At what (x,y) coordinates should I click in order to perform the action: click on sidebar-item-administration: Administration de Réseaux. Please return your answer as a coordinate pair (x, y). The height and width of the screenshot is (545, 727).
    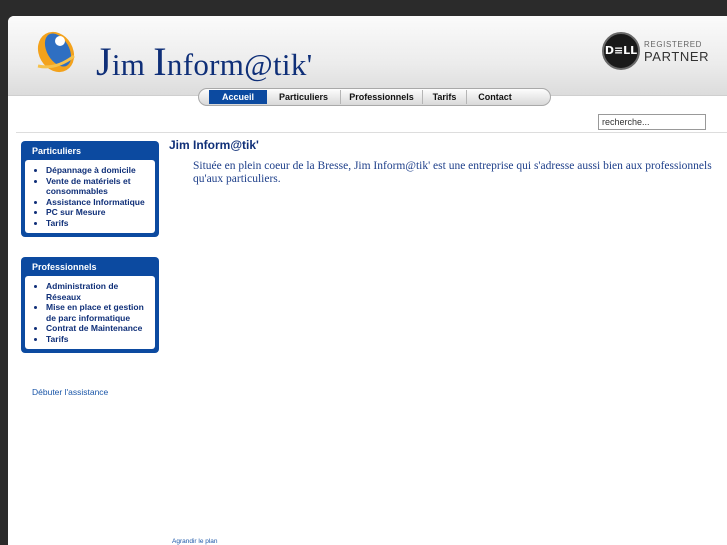
    Looking at the image, I should click on (98, 291).